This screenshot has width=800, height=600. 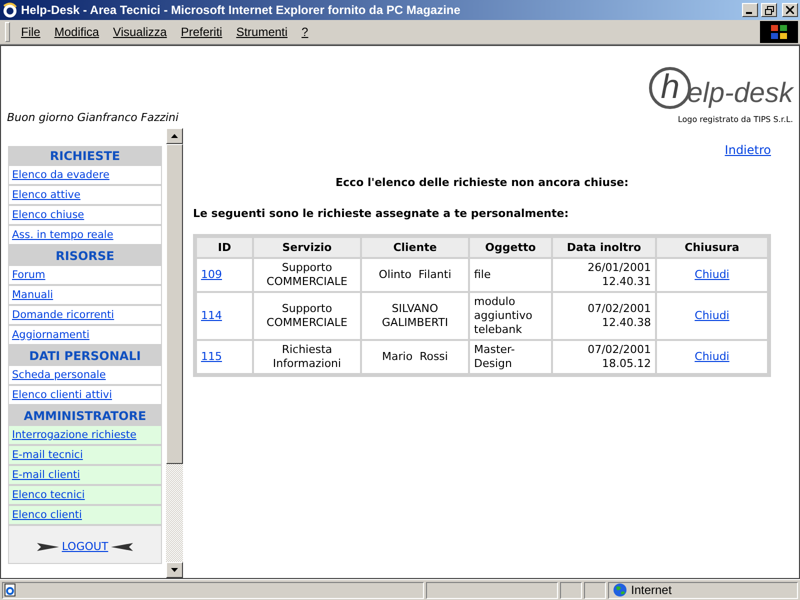 What do you see at coordinates (85, 195) in the screenshot?
I see `sidebar-link: Elenco attive` at bounding box center [85, 195].